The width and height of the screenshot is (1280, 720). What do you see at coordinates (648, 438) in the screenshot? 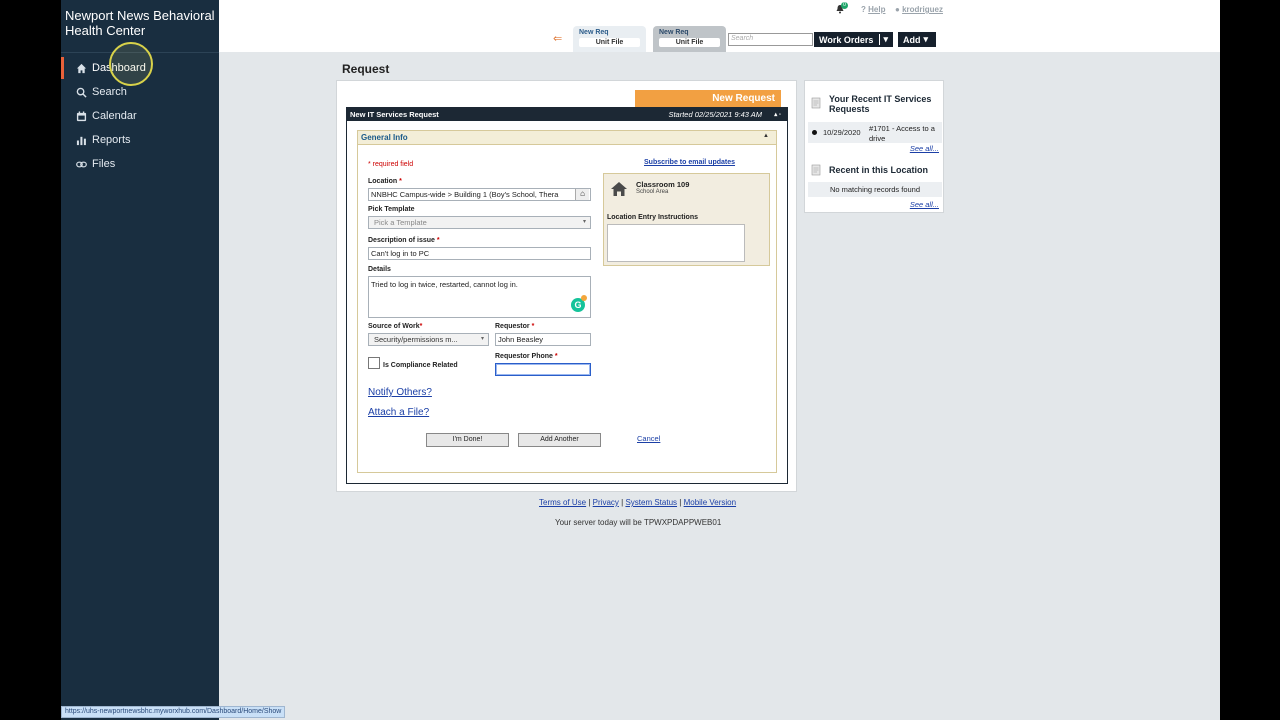
I see `cancel-link: Cancel` at bounding box center [648, 438].